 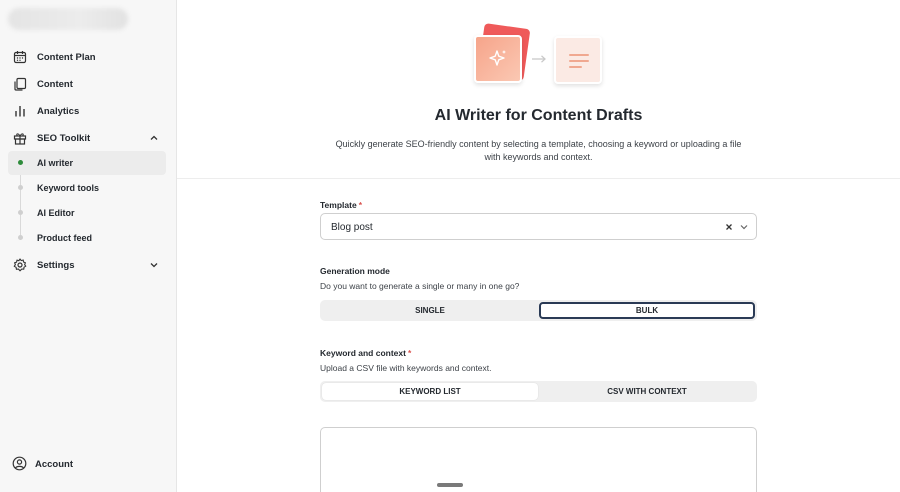 What do you see at coordinates (20, 111) in the screenshot?
I see `bar-chart-icon` at bounding box center [20, 111].